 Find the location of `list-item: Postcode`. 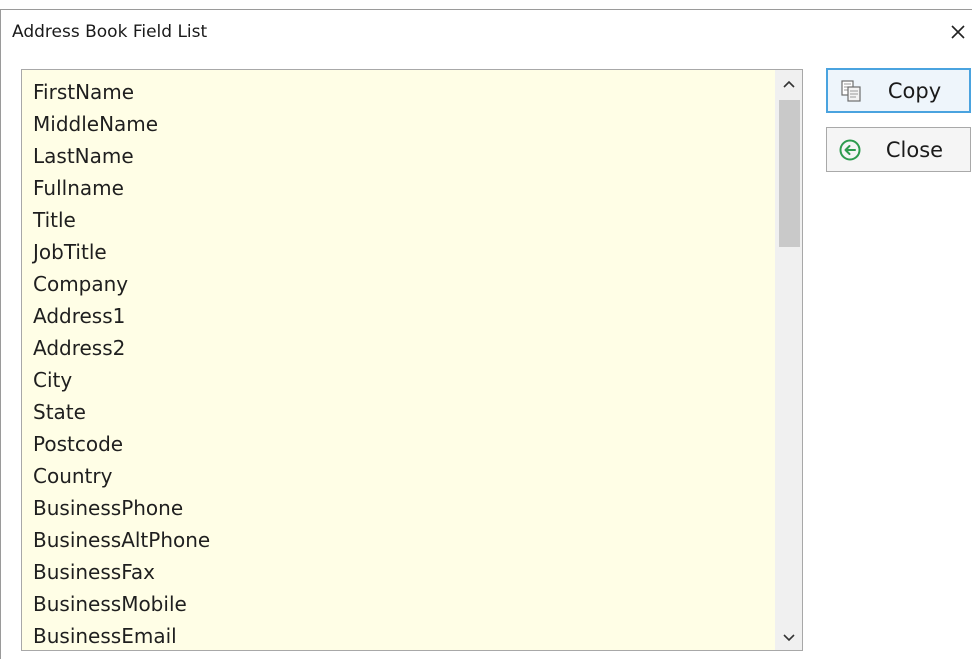

list-item: Postcode is located at coordinates (398, 444).